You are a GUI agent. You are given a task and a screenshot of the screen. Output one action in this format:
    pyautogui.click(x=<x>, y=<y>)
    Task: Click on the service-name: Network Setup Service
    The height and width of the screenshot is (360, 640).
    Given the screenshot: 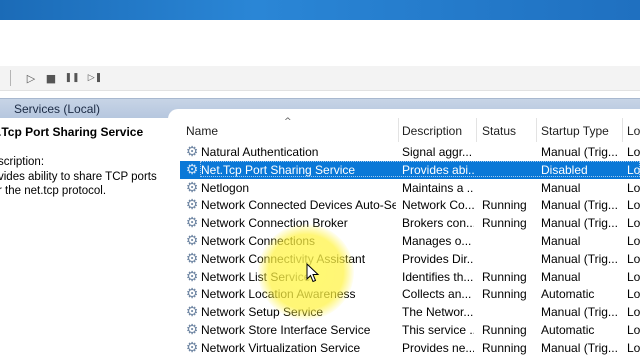 What is the action you would take?
    pyautogui.click(x=262, y=312)
    